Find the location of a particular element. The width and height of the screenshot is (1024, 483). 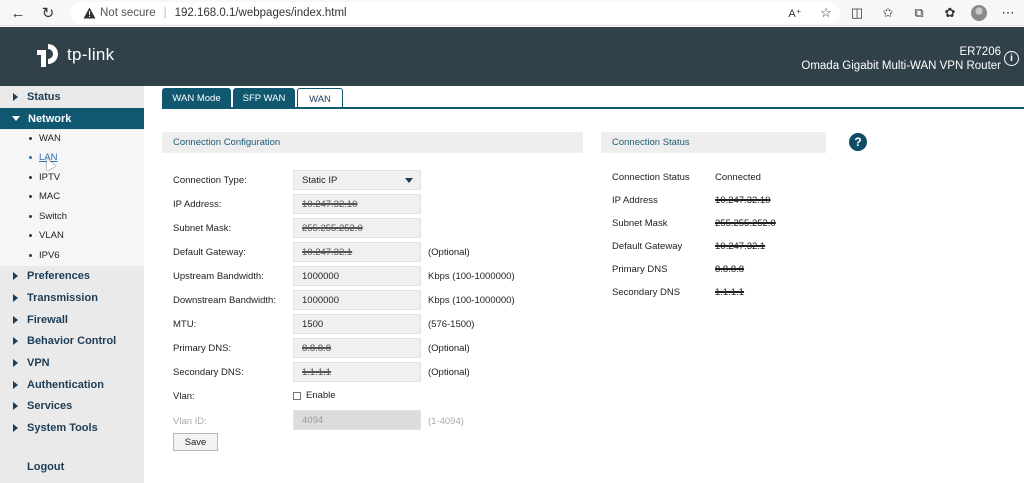

submenu-item-iptv: IPTV is located at coordinates (72, 177).